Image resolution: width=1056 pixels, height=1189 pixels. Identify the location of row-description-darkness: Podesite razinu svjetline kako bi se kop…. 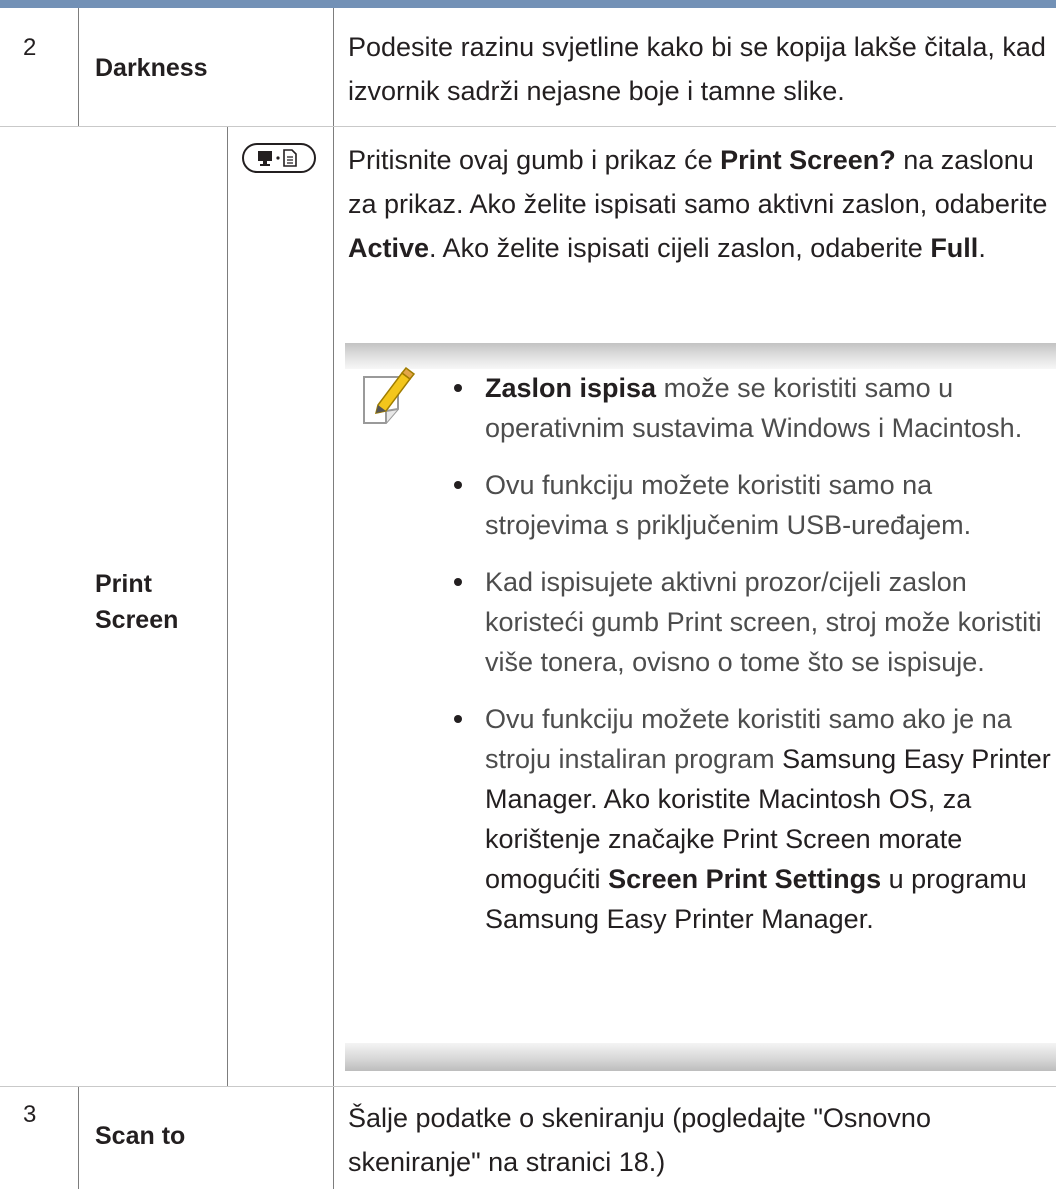
(697, 69).